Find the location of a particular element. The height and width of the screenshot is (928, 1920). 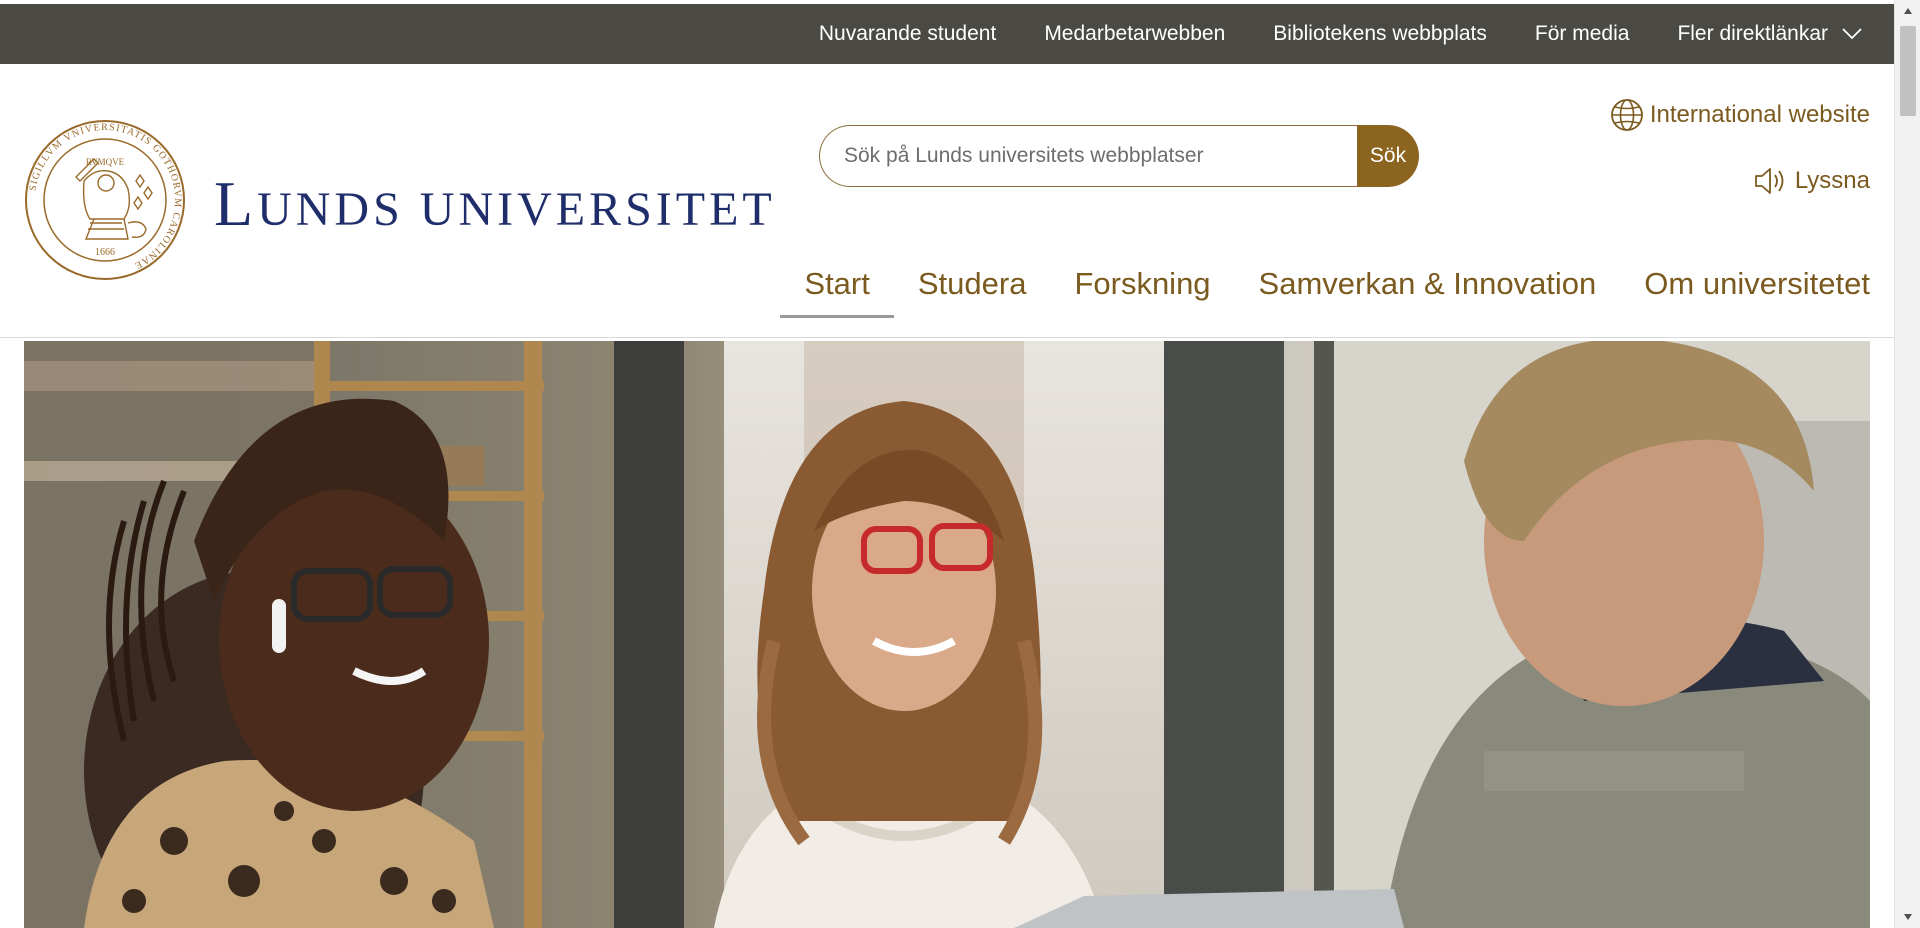

vertical-scrollbar is located at coordinates (1907, 464).